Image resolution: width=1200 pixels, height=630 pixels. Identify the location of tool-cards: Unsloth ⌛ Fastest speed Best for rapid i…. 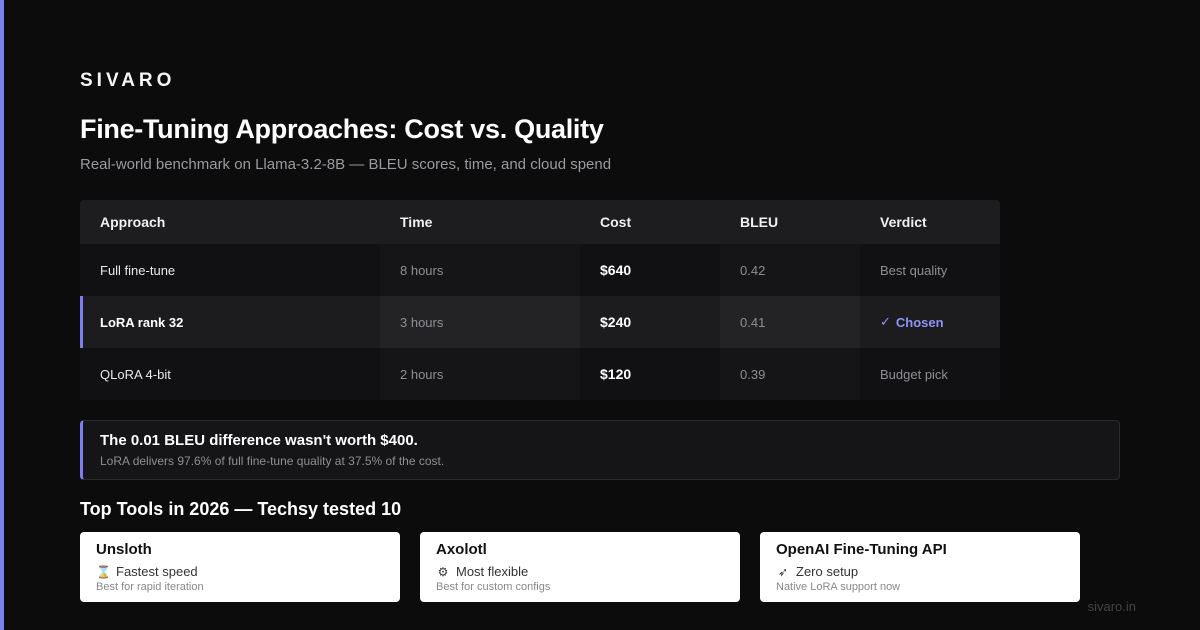
(580, 567).